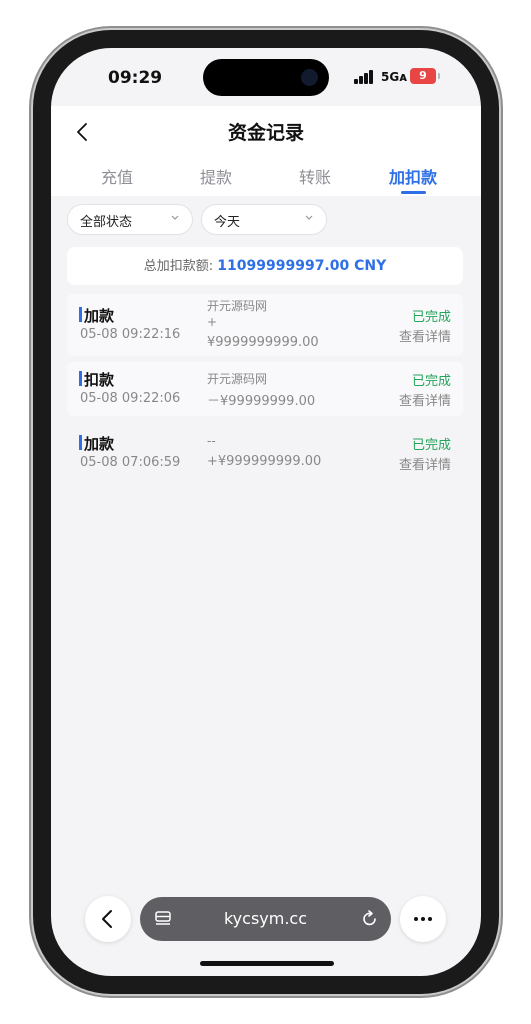 This screenshot has height=1024, width=531. I want to click on record-datetime: 05-08 09:22:06, so click(130, 398).